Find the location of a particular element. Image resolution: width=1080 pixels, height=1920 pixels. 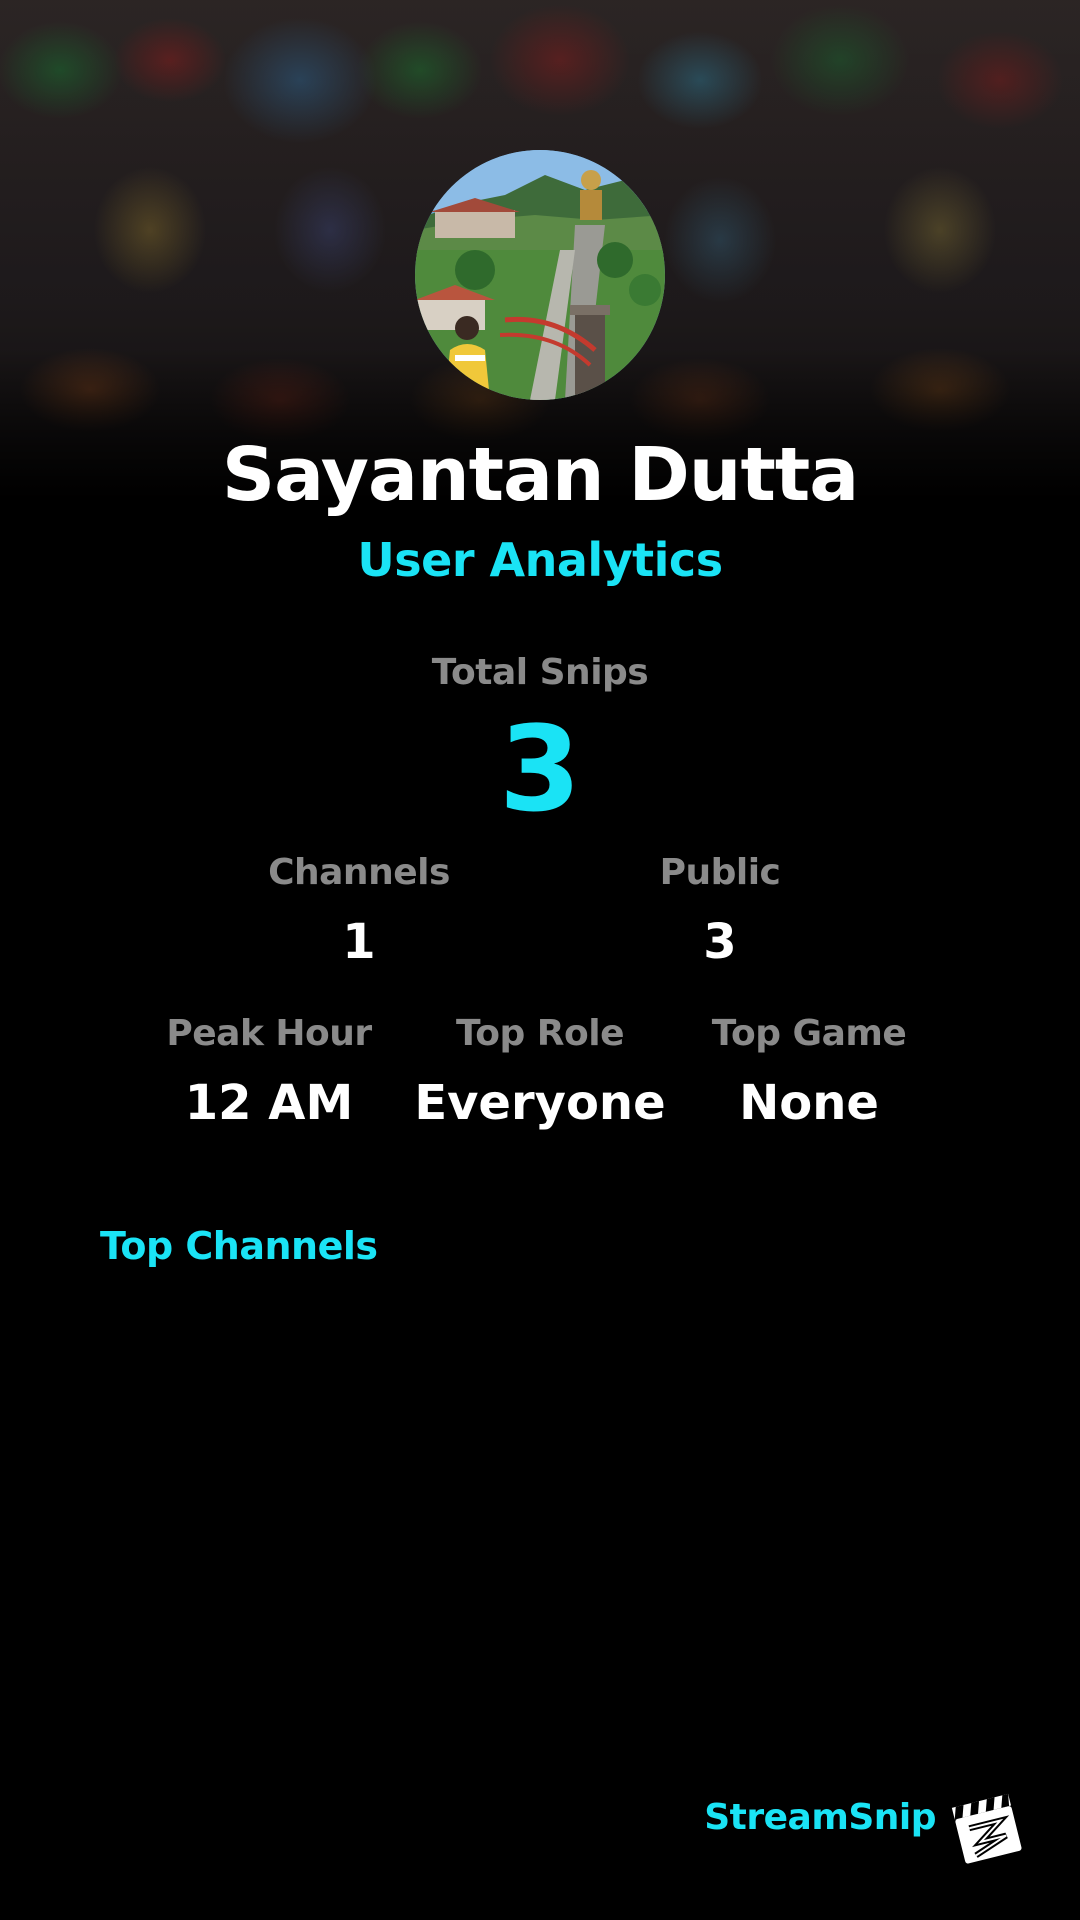

brand-name: StreamSnip is located at coordinates (820, 1817).